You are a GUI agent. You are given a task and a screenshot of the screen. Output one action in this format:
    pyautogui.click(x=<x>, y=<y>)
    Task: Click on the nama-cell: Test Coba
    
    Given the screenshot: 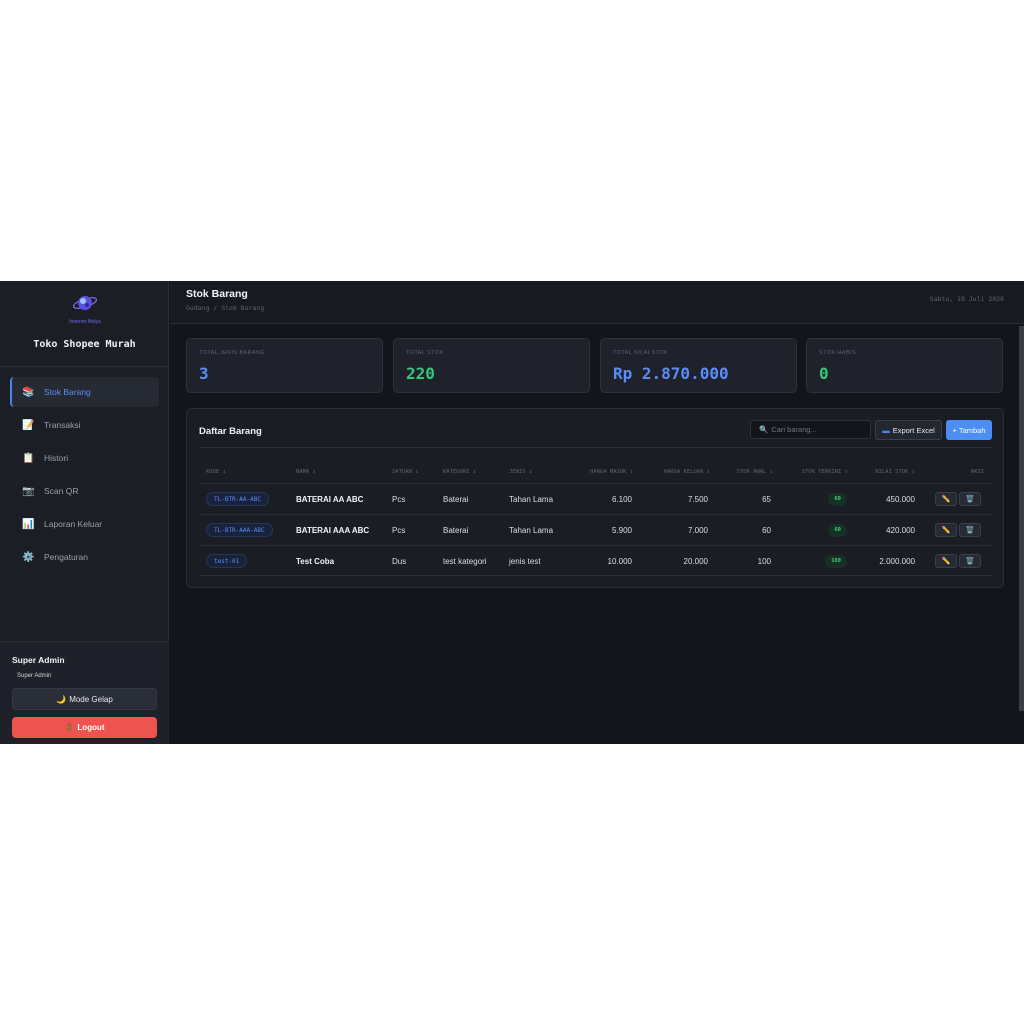 What is the action you would take?
    pyautogui.click(x=315, y=561)
    